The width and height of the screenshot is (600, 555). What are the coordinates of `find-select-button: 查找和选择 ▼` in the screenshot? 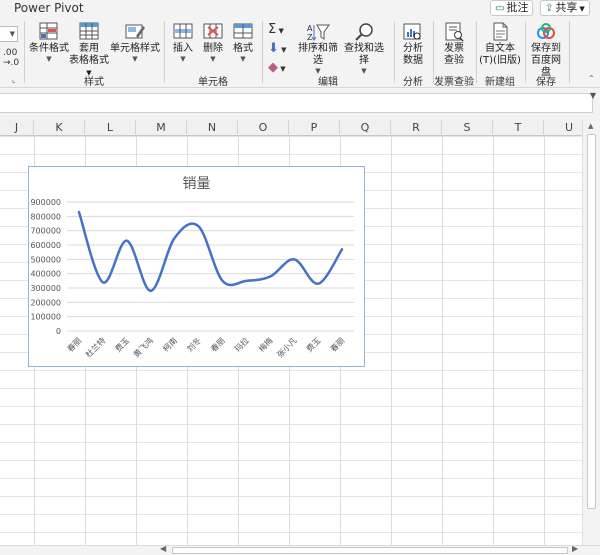 It's located at (364, 48).